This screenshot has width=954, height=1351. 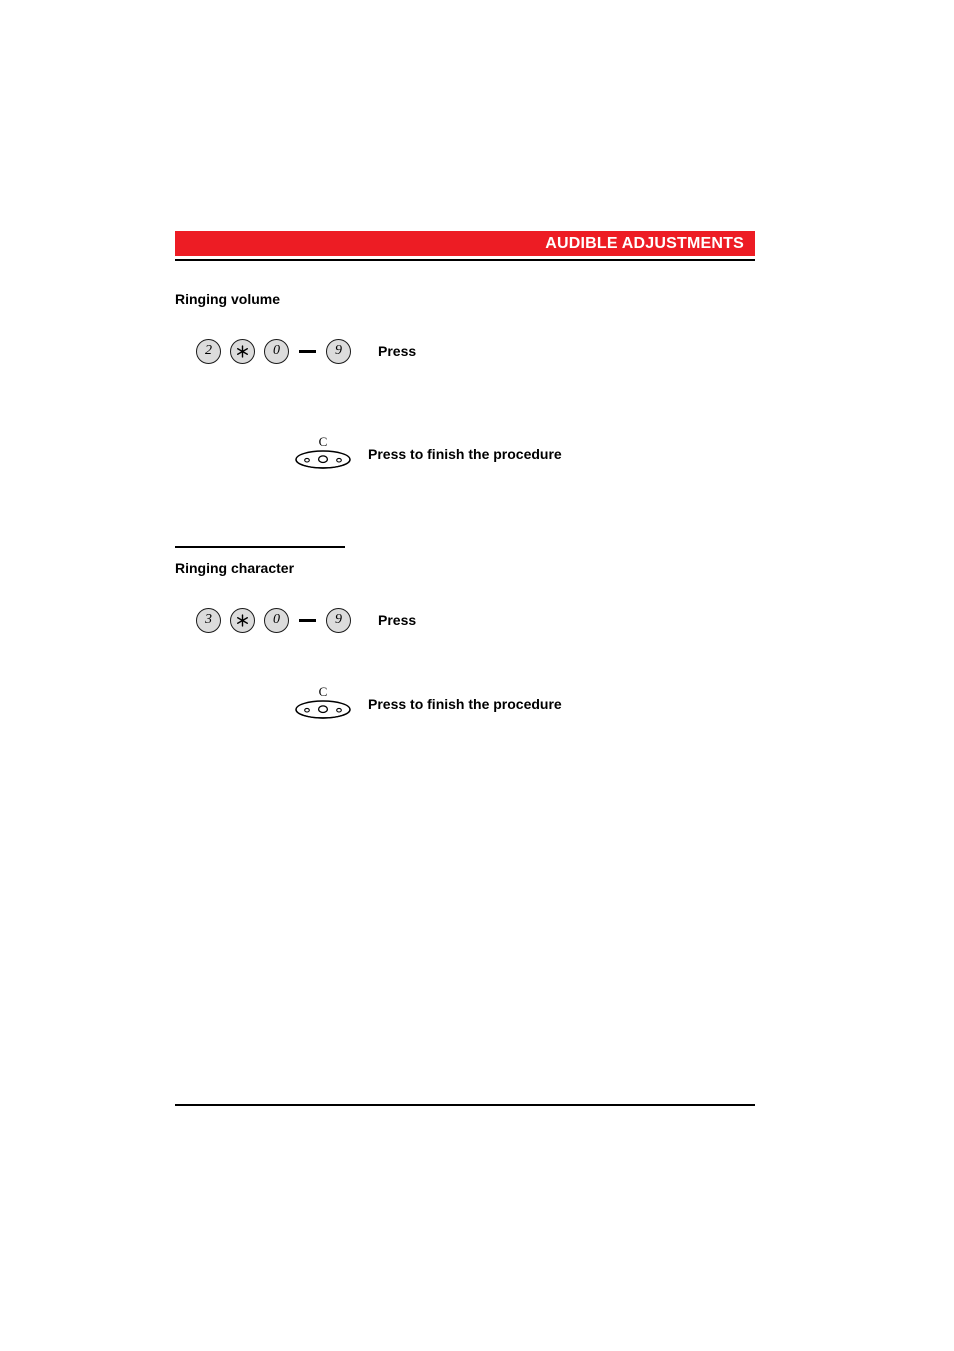 I want to click on section-heading-ringing-character: Ringing character, so click(x=235, y=568).